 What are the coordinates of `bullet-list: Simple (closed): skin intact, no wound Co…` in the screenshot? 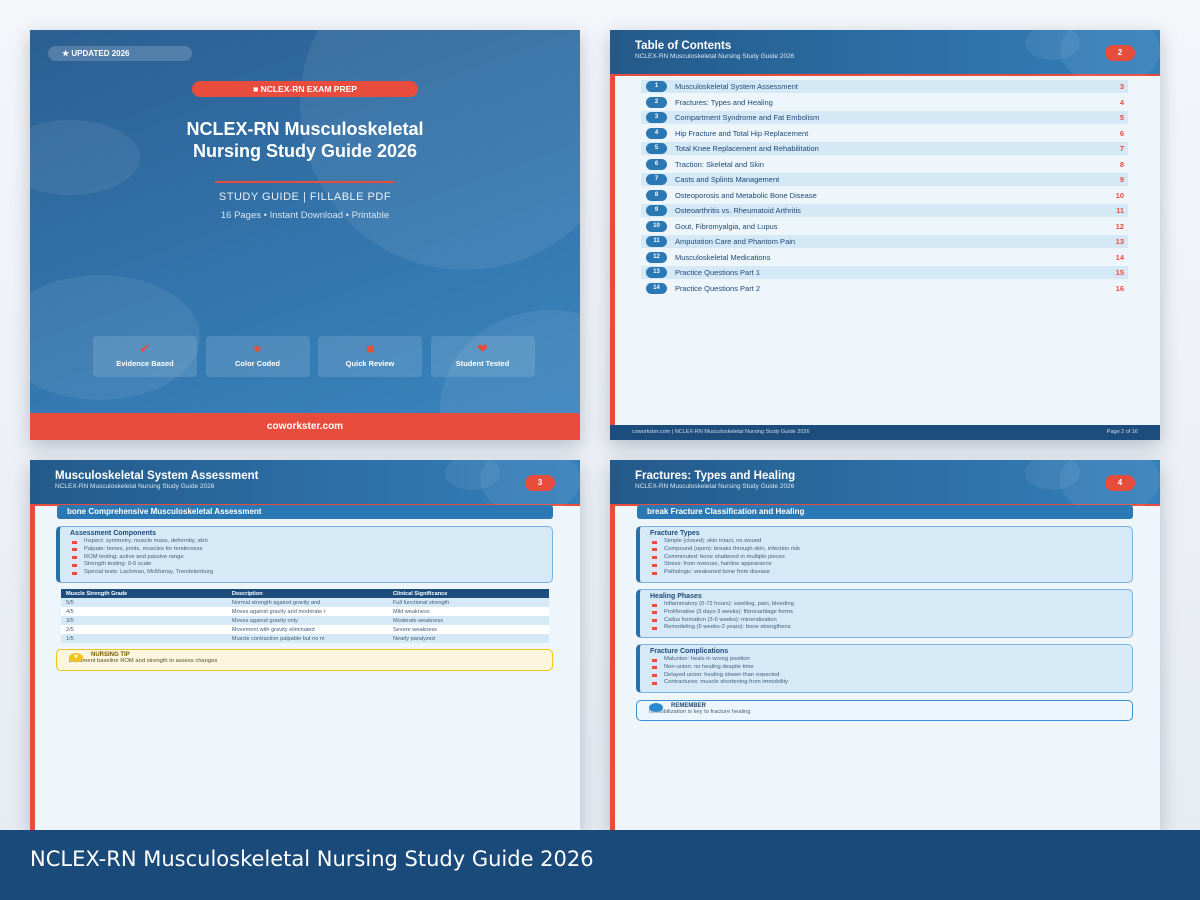 It's located at (886, 557).